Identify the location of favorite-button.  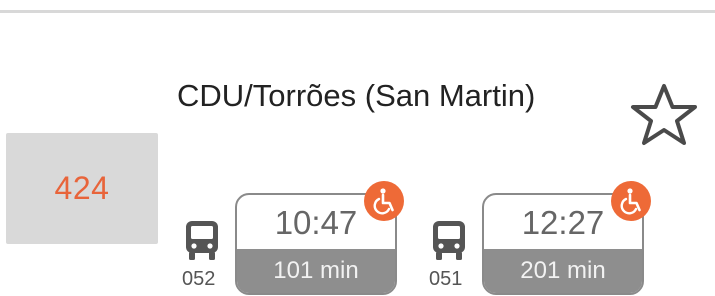
(664, 115).